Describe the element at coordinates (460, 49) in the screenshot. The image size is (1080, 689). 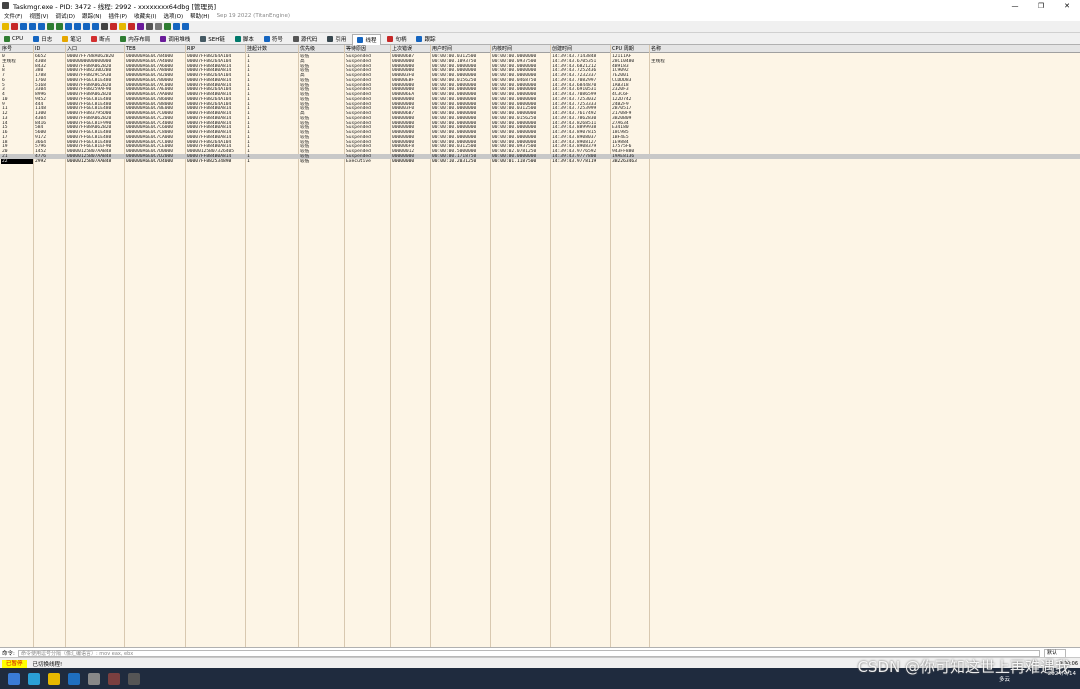
I see `column-header: 用户时间` at that location.